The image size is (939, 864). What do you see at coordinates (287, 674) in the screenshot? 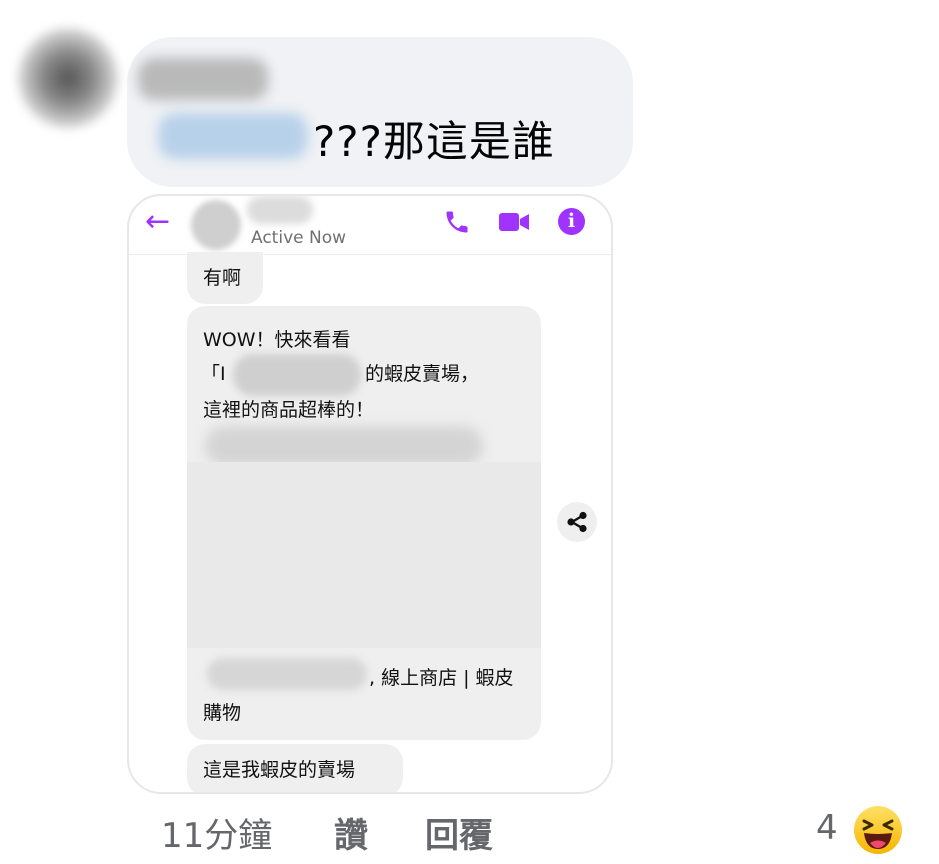
I see `preview-title-redacted` at bounding box center [287, 674].